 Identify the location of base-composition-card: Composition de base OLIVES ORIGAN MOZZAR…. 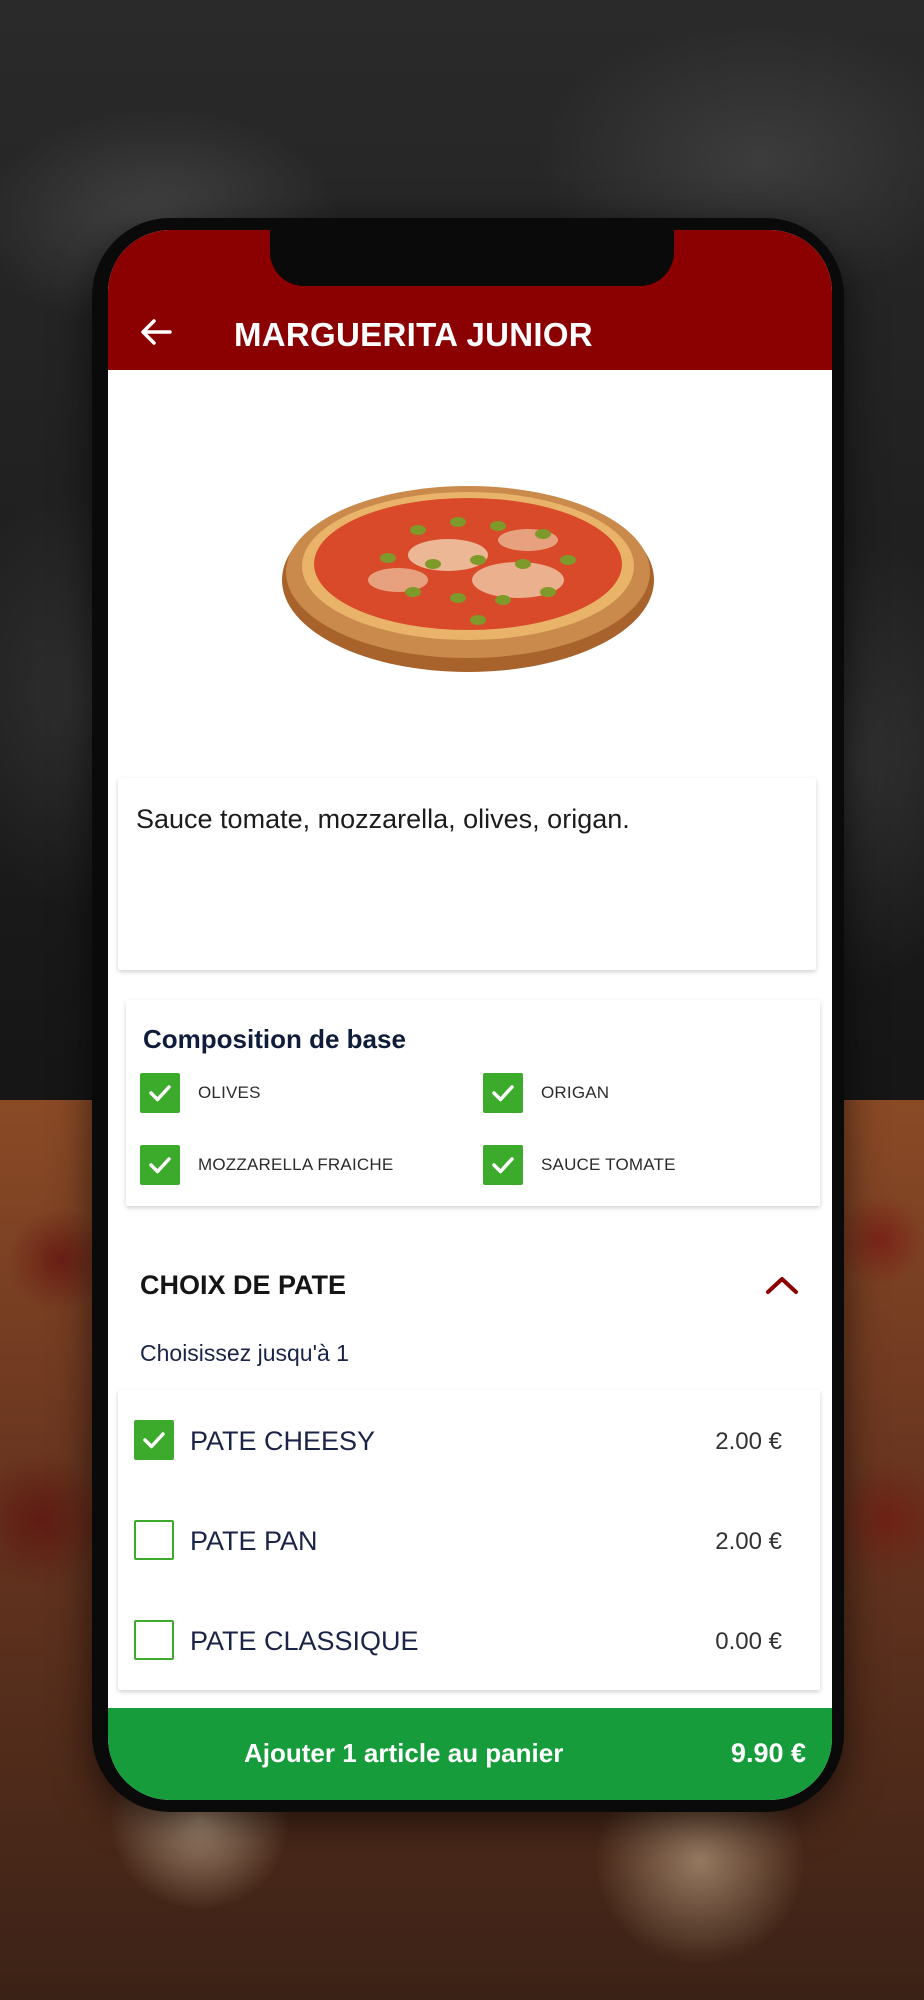
(473, 1103).